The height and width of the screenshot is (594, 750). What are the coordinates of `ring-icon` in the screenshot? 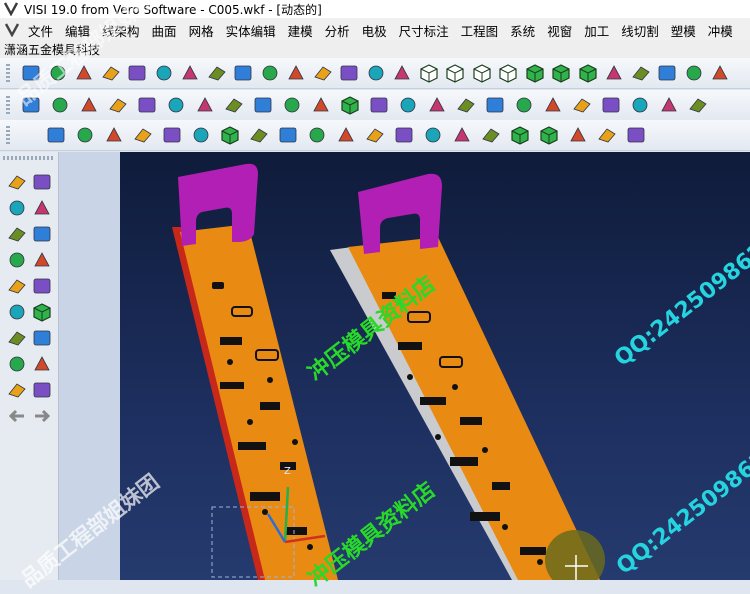 It's located at (201, 135).